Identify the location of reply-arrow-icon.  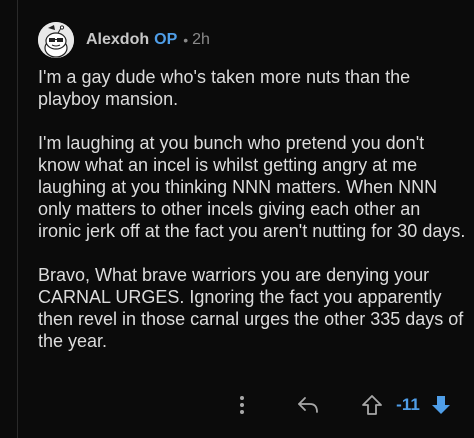
(308, 405).